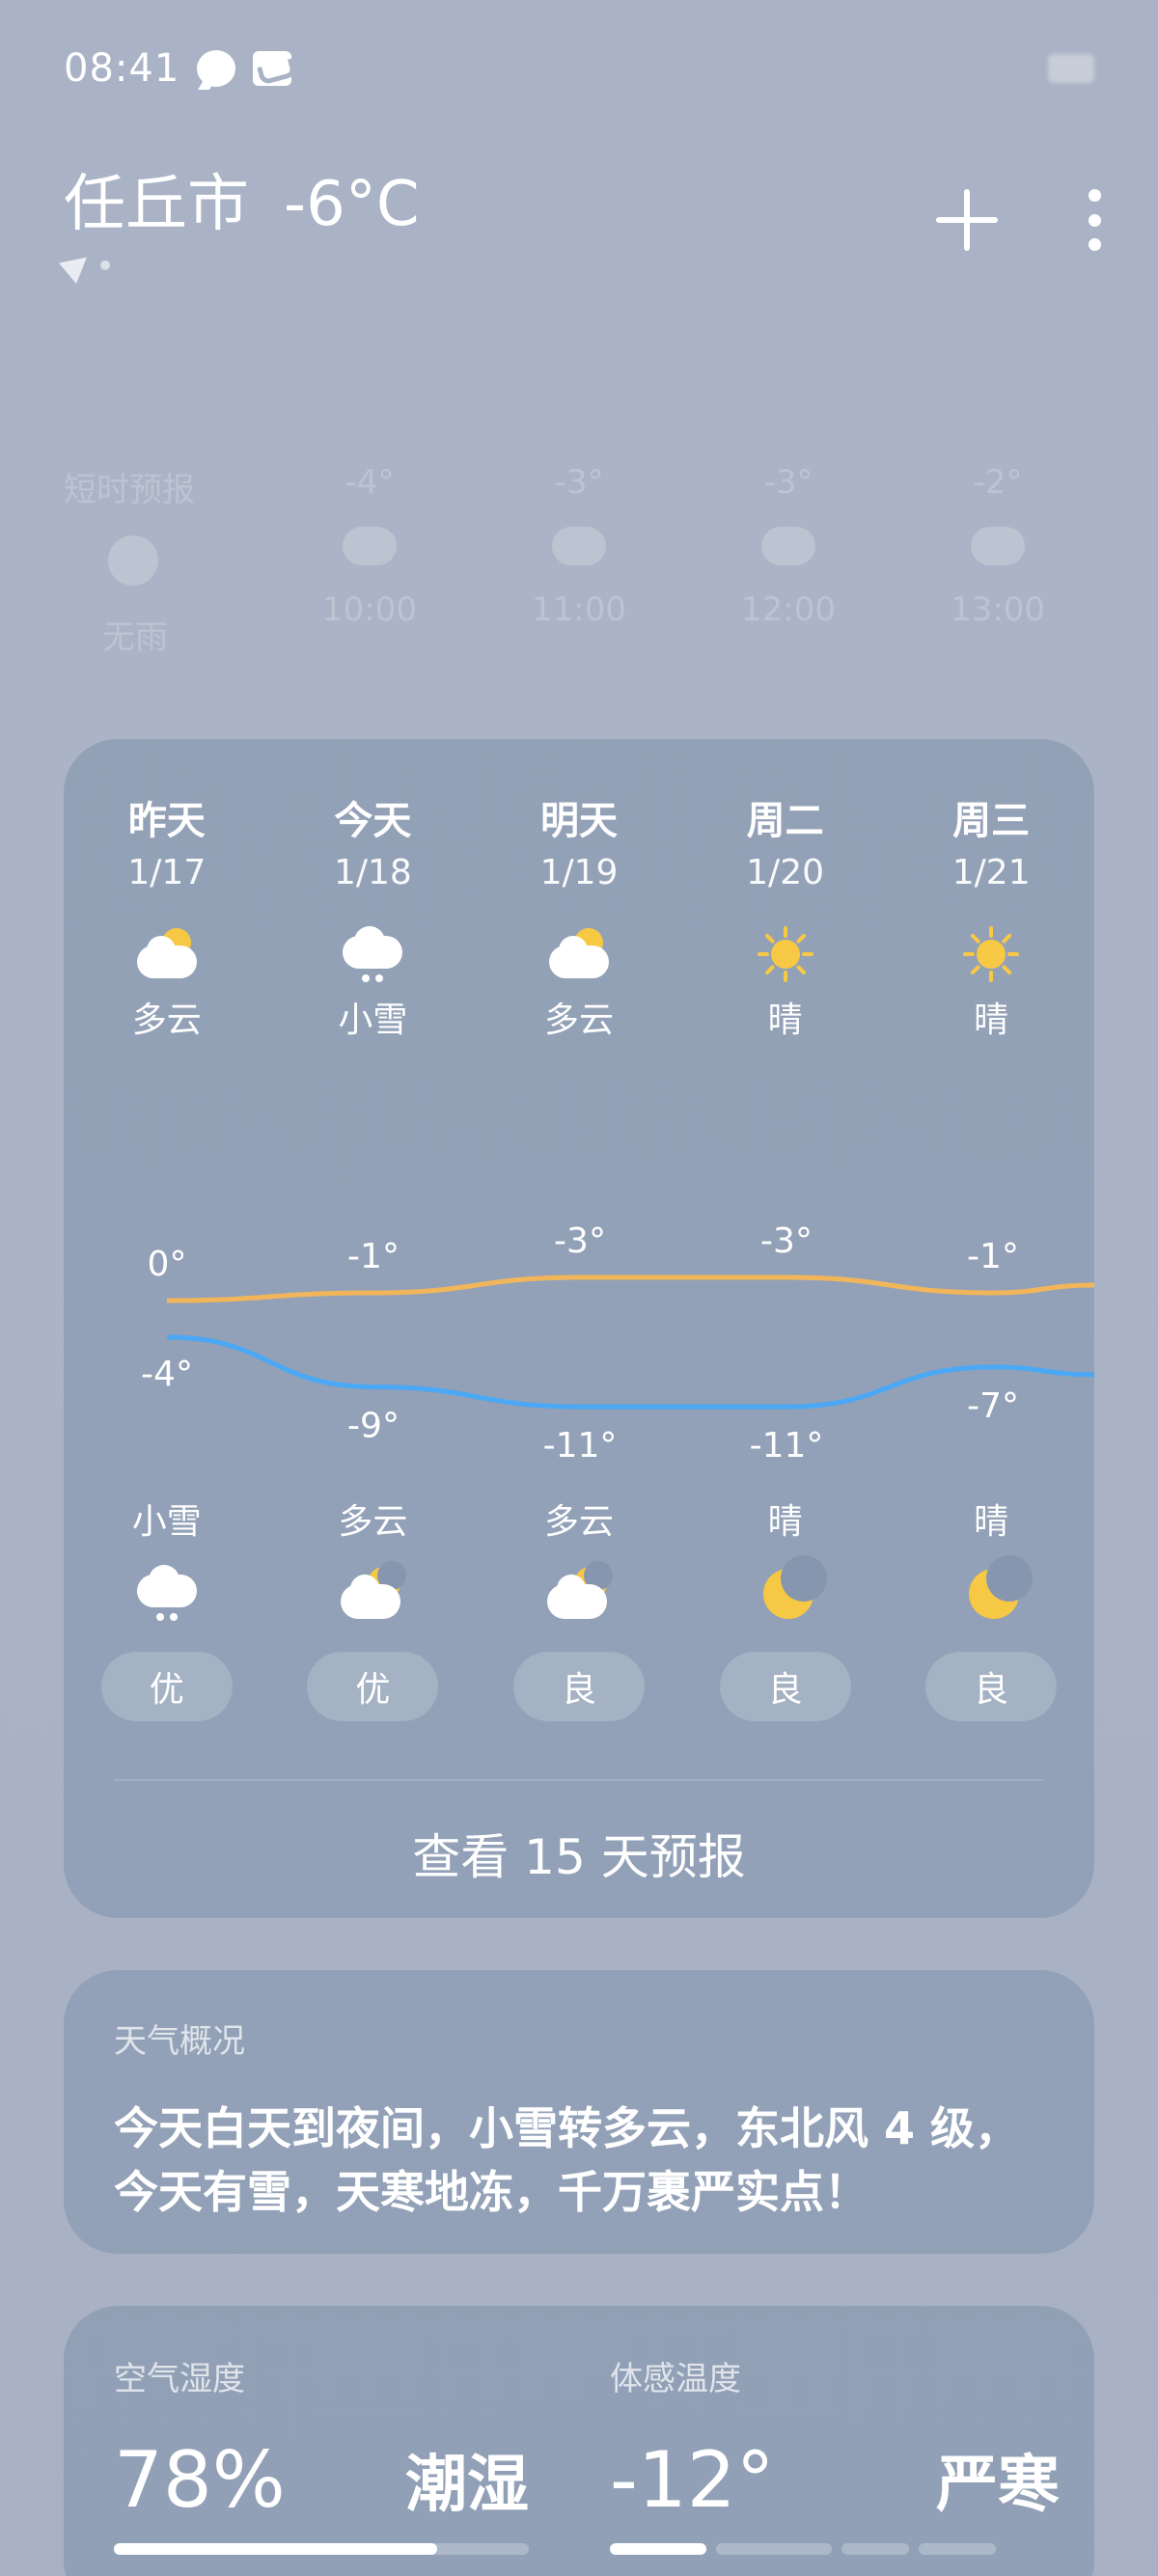 Image resolution: width=1158 pixels, height=2576 pixels. What do you see at coordinates (993, 1406) in the screenshot?
I see `low-temperature-label: -7°` at bounding box center [993, 1406].